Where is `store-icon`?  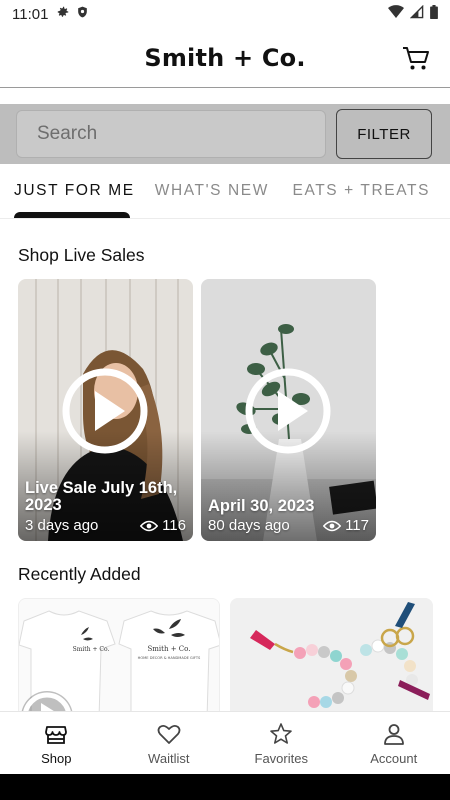
store-icon is located at coordinates (56, 734).